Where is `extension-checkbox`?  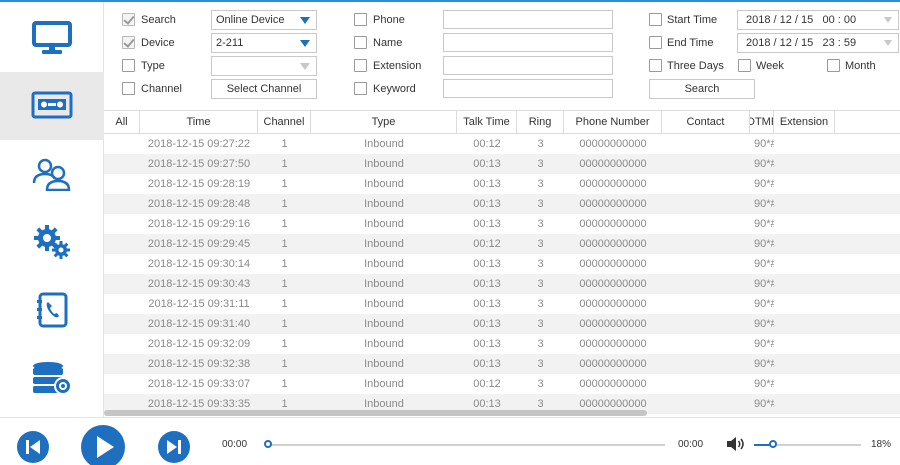
extension-checkbox is located at coordinates (360, 65).